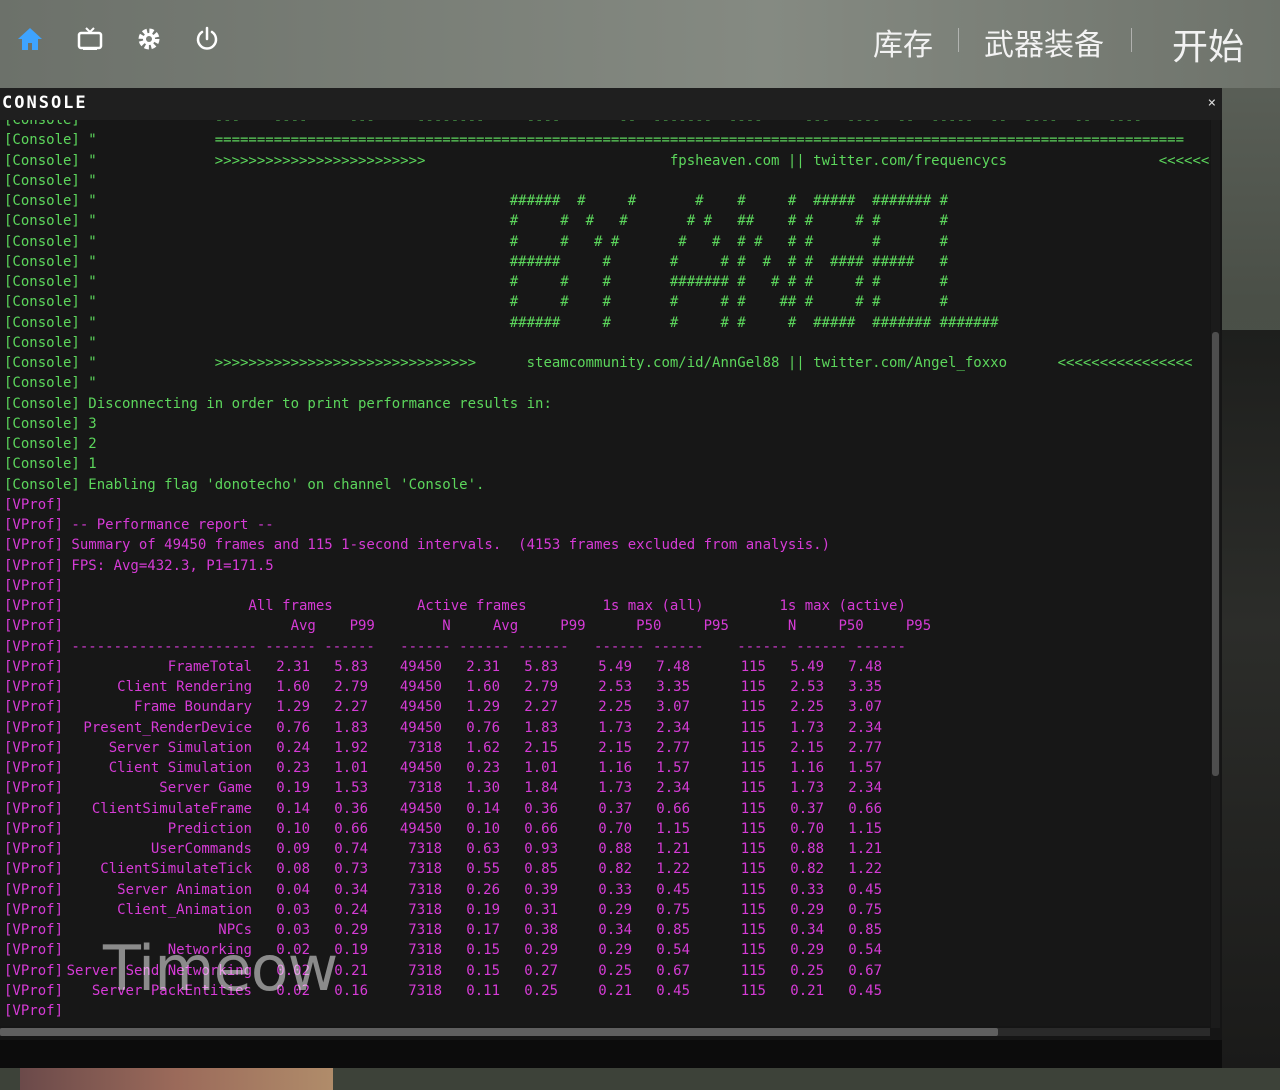 The width and height of the screenshot is (1280, 1090). What do you see at coordinates (615, 990) in the screenshot?
I see `table-cell: 0.21` at bounding box center [615, 990].